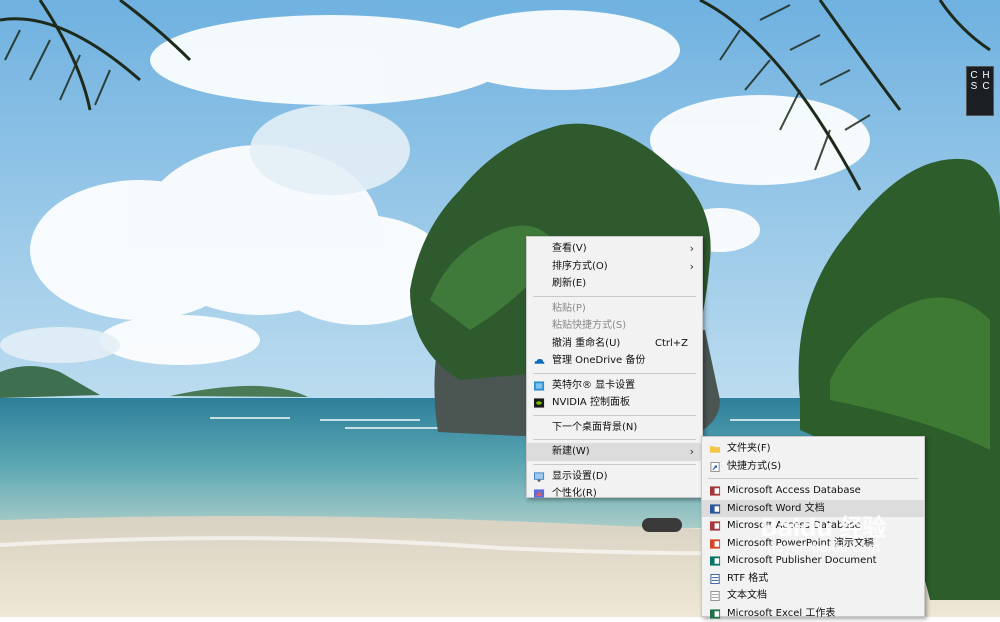  What do you see at coordinates (569, 248) in the screenshot?
I see `menu-item-label: 查看(V)` at bounding box center [569, 248].